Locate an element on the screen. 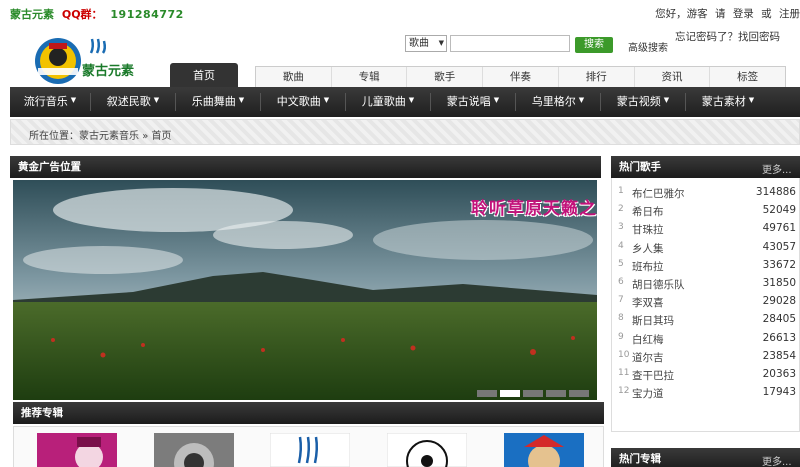 This screenshot has height=467, width=800. singer-name: 希日布 is located at coordinates (648, 211).